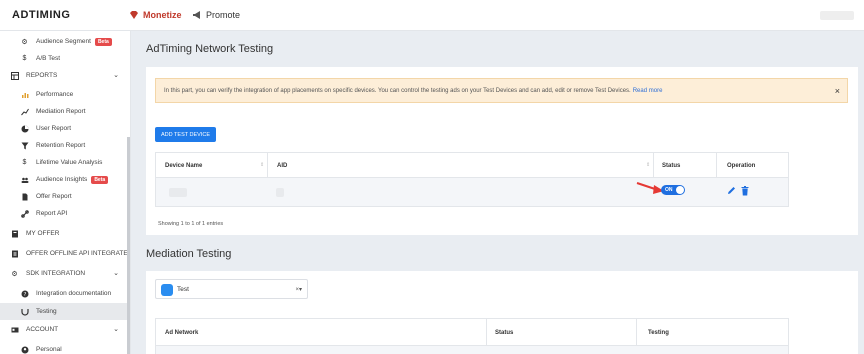 The height and width of the screenshot is (354, 864). Describe the element at coordinates (69, 162) in the screenshot. I see `sidebar-item-label: Lifetime Value Analysis` at that location.